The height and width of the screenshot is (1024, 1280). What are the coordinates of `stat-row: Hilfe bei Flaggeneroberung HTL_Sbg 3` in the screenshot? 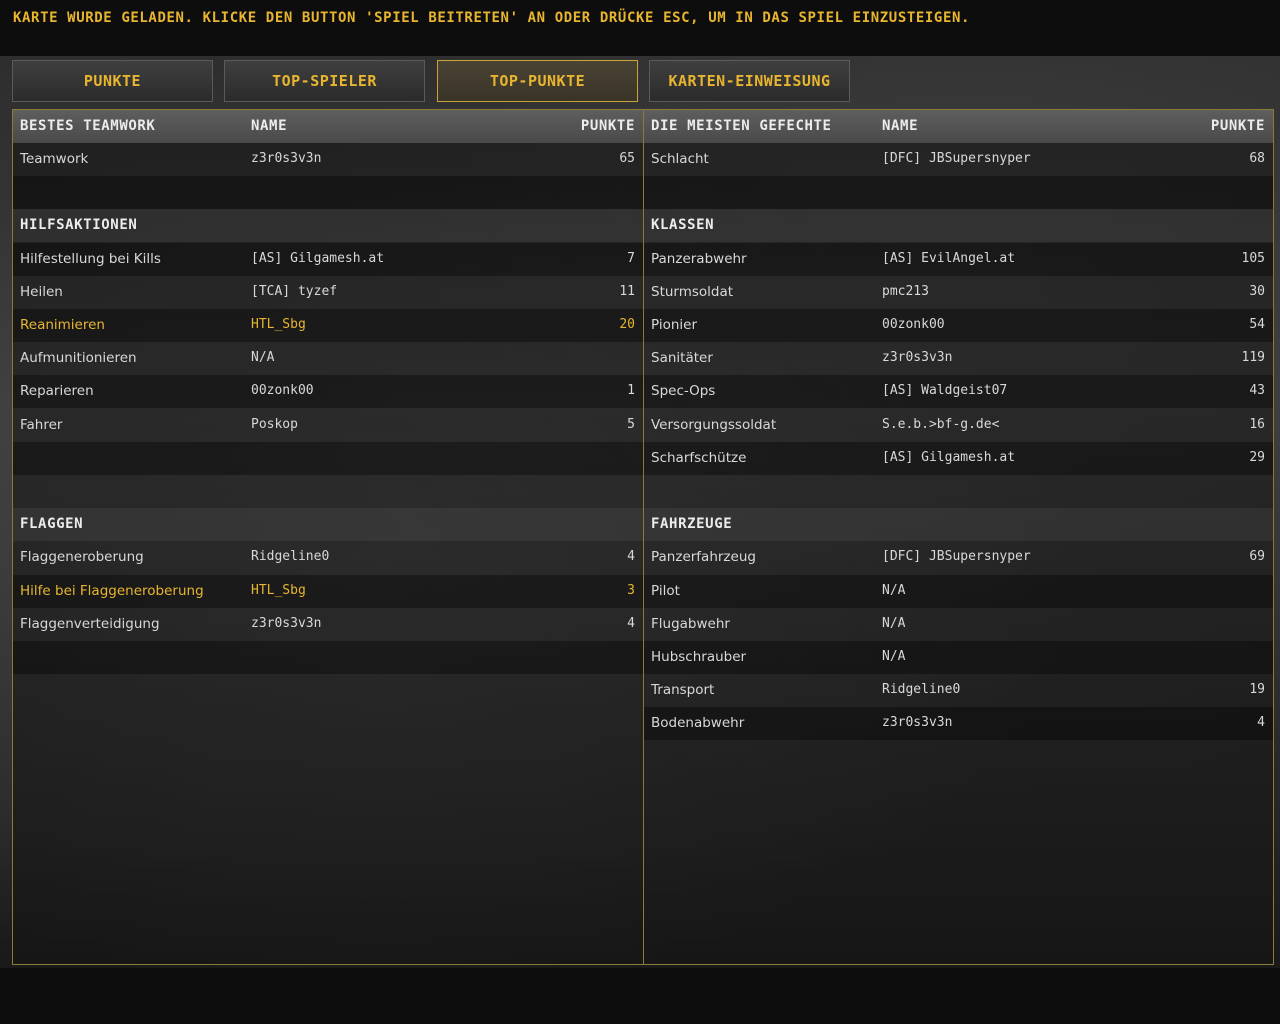 It's located at (328, 591).